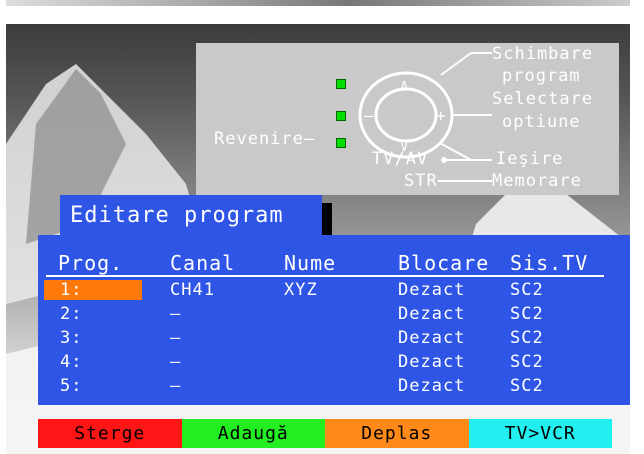 This screenshot has height=454, width=644. I want to click on help-select-option: Selectare, so click(543, 99).